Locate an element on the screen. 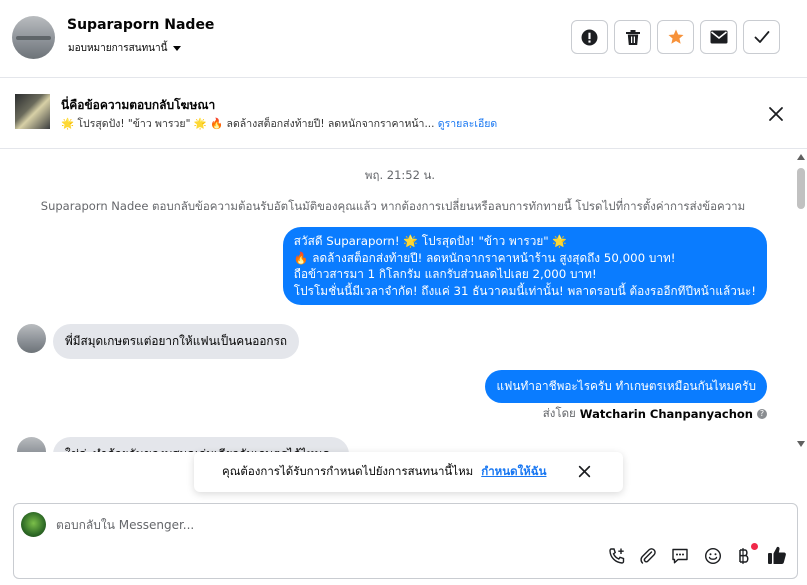  info-icon: ? is located at coordinates (762, 414).